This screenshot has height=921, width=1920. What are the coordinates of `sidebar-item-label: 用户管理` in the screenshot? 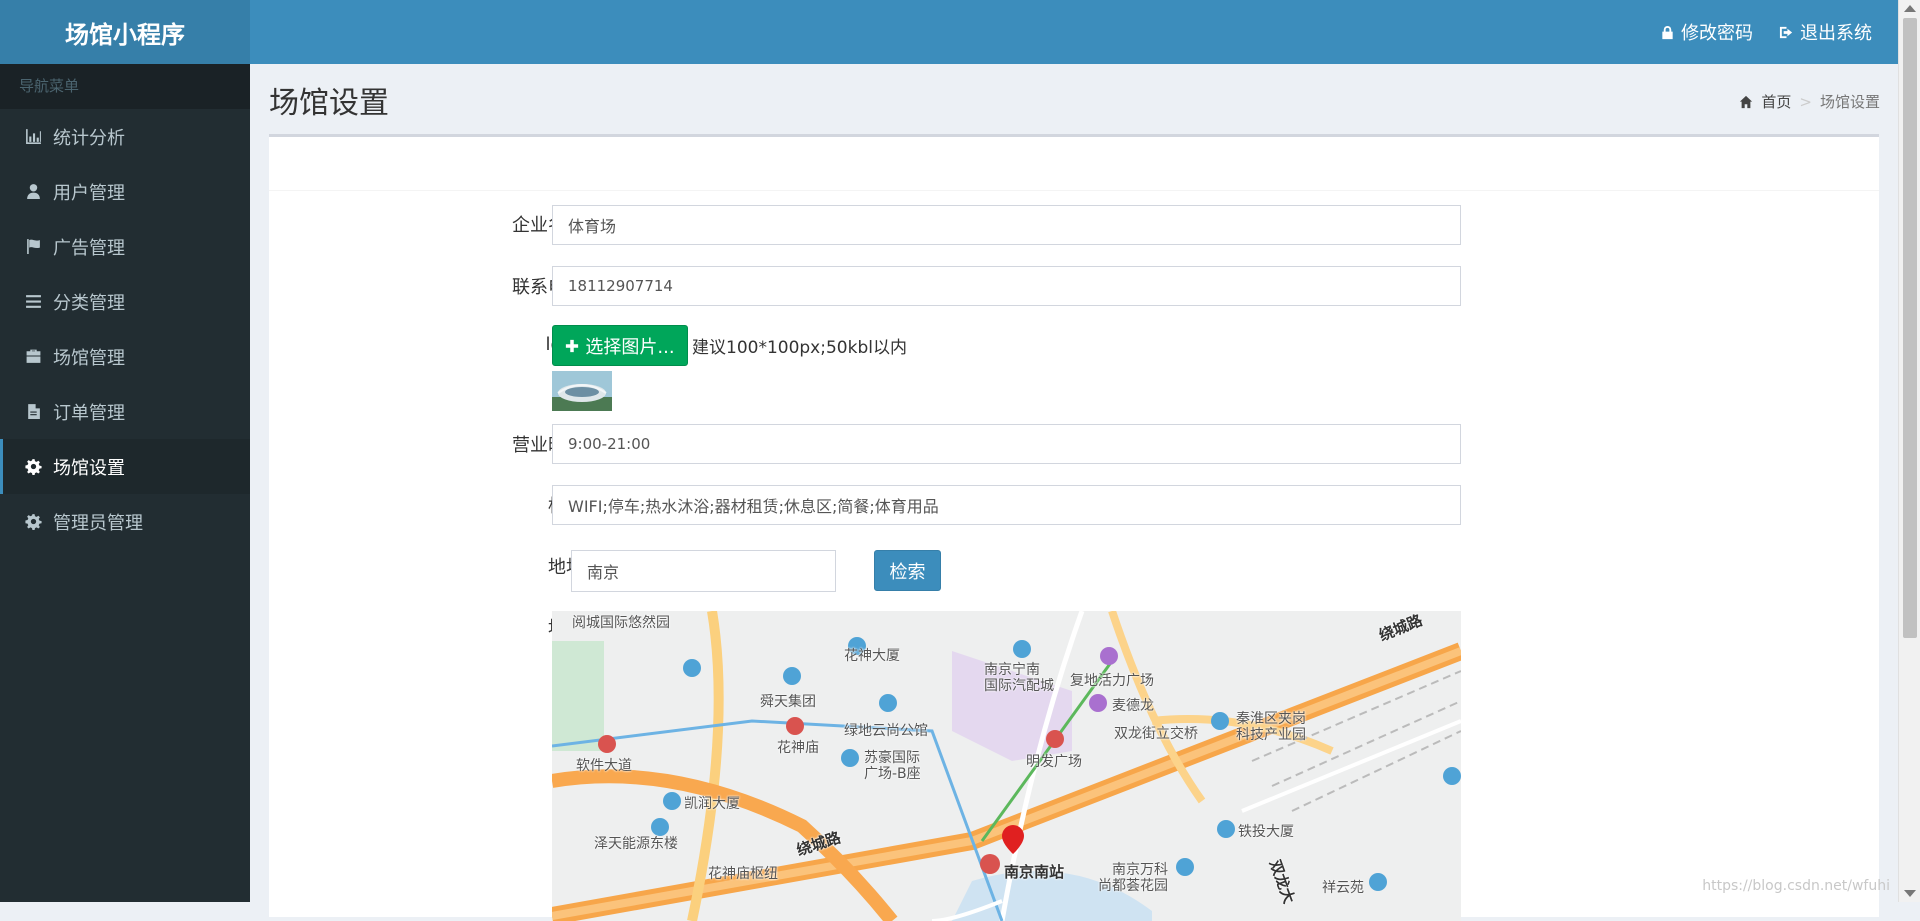 It's located at (89, 193).